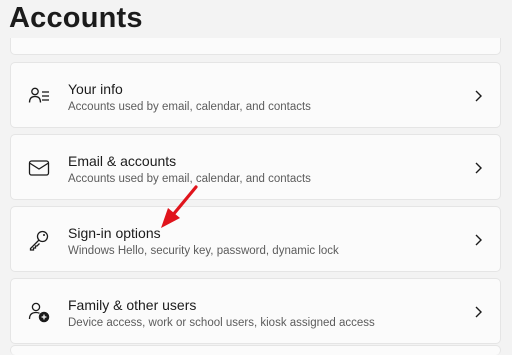 This screenshot has height=355, width=512. Describe the element at coordinates (76, 18) in the screenshot. I see `page-title: Accounts` at that location.